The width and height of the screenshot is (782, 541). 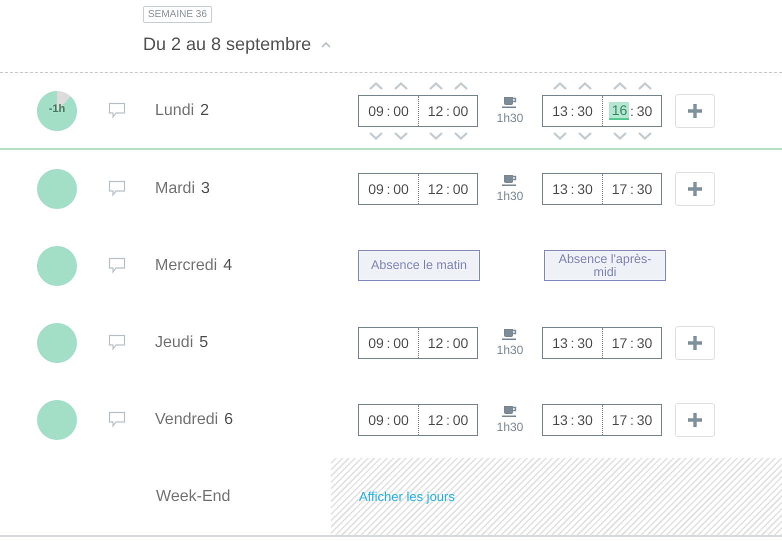 What do you see at coordinates (175, 189) in the screenshot?
I see `day-name: Mardi` at bounding box center [175, 189].